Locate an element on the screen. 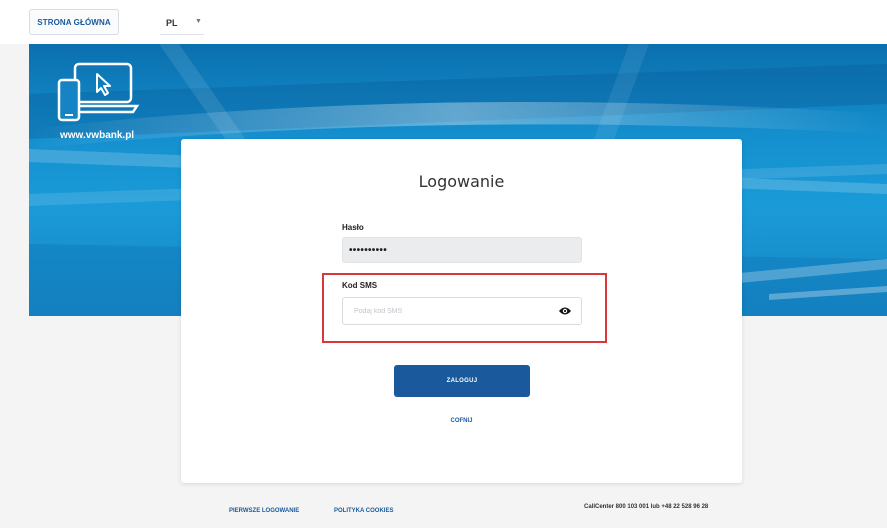 Image resolution: width=887 pixels, height=528 pixels. password-label: Hasło is located at coordinates (353, 227).